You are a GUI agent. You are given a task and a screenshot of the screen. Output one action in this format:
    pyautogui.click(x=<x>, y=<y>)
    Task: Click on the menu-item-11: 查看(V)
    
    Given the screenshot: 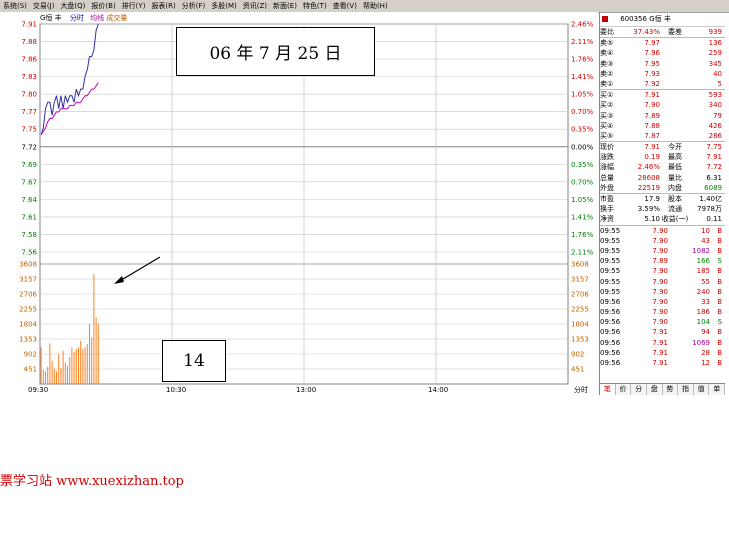 What is the action you would take?
    pyautogui.click(x=345, y=6)
    